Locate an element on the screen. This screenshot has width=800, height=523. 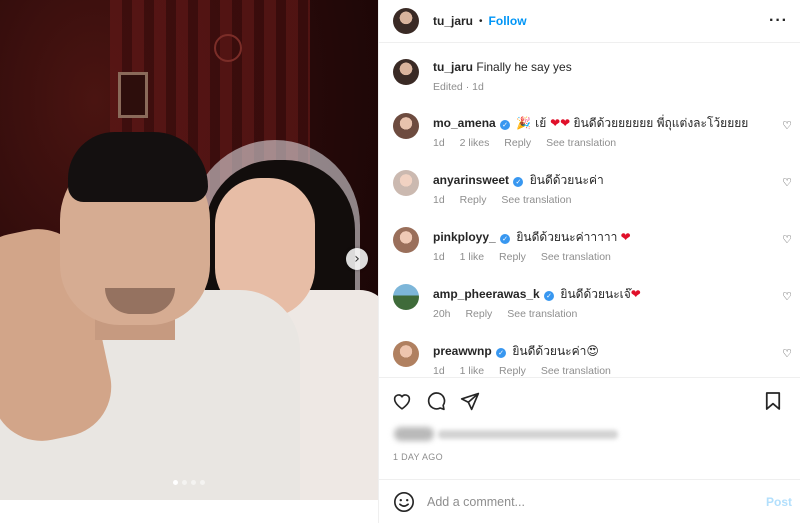
like-heart-icon is located at coordinates (402, 401).